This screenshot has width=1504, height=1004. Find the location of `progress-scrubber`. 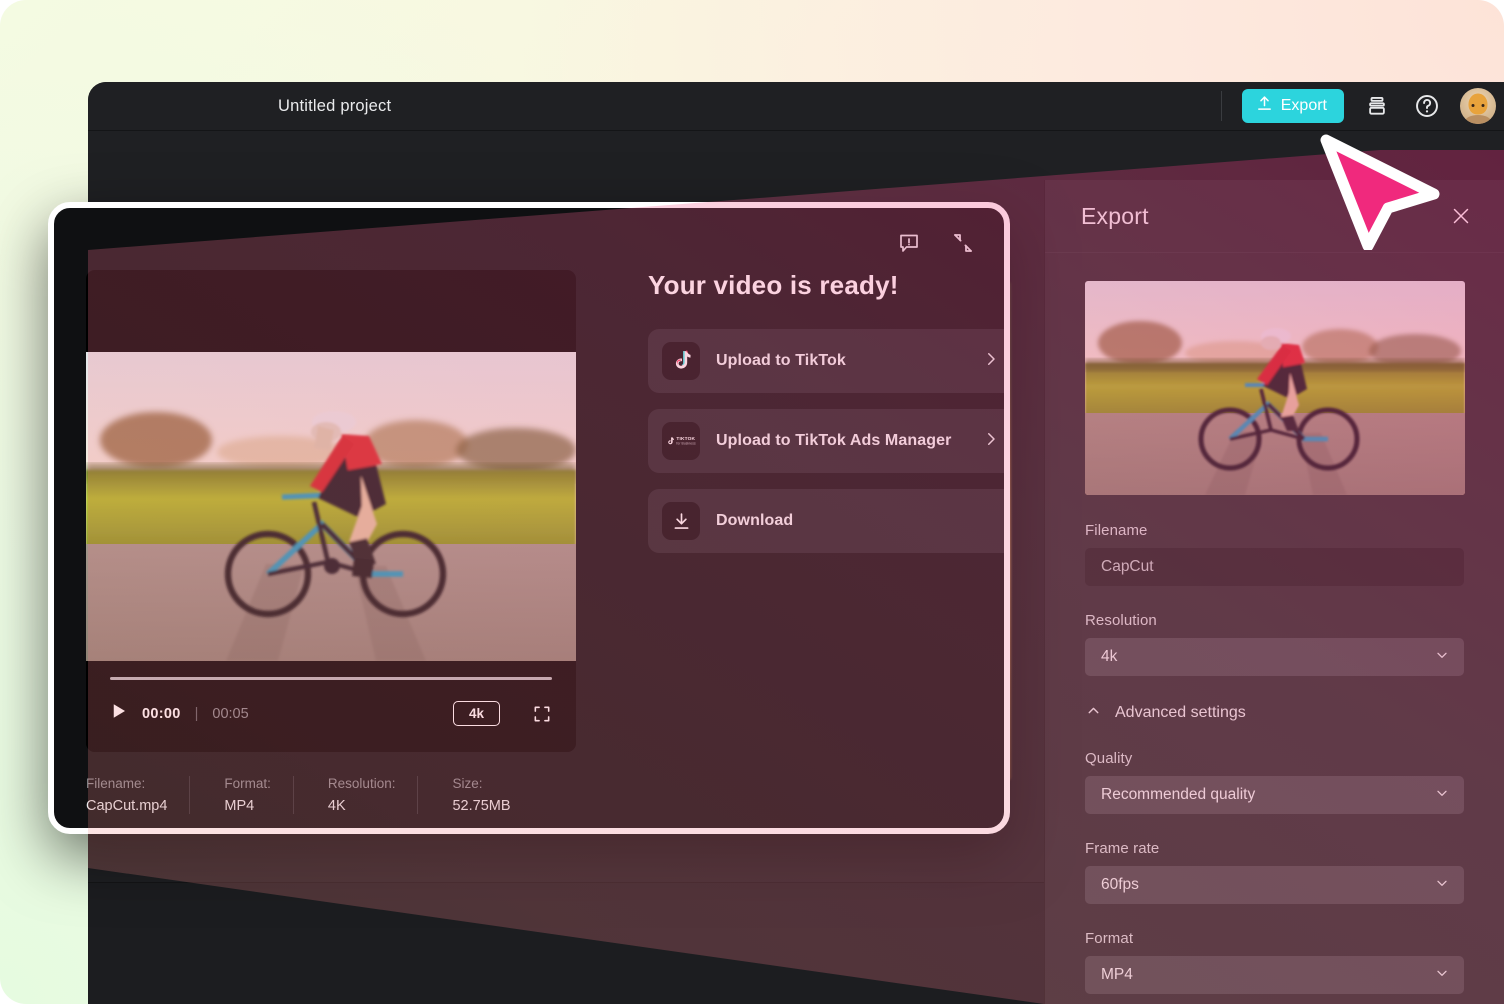

progress-scrubber is located at coordinates (331, 678).